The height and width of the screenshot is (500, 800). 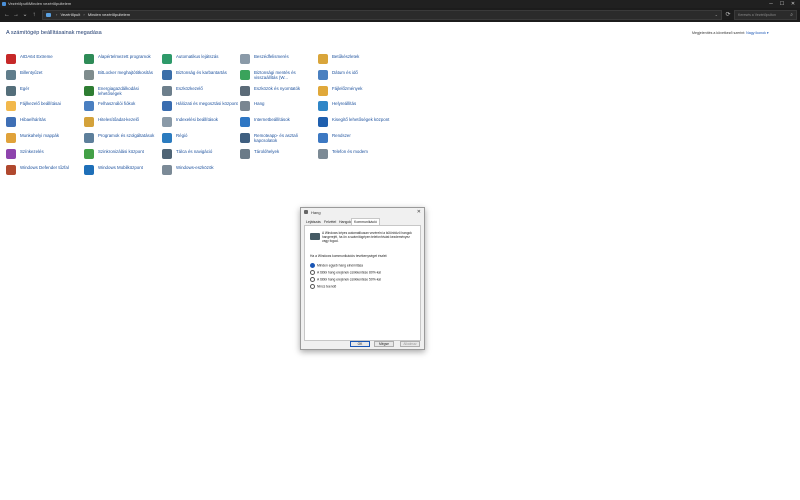 What do you see at coordinates (44, 167) in the screenshot?
I see `control-panel-item-label: Windows Defender tűzfal` at bounding box center [44, 167].